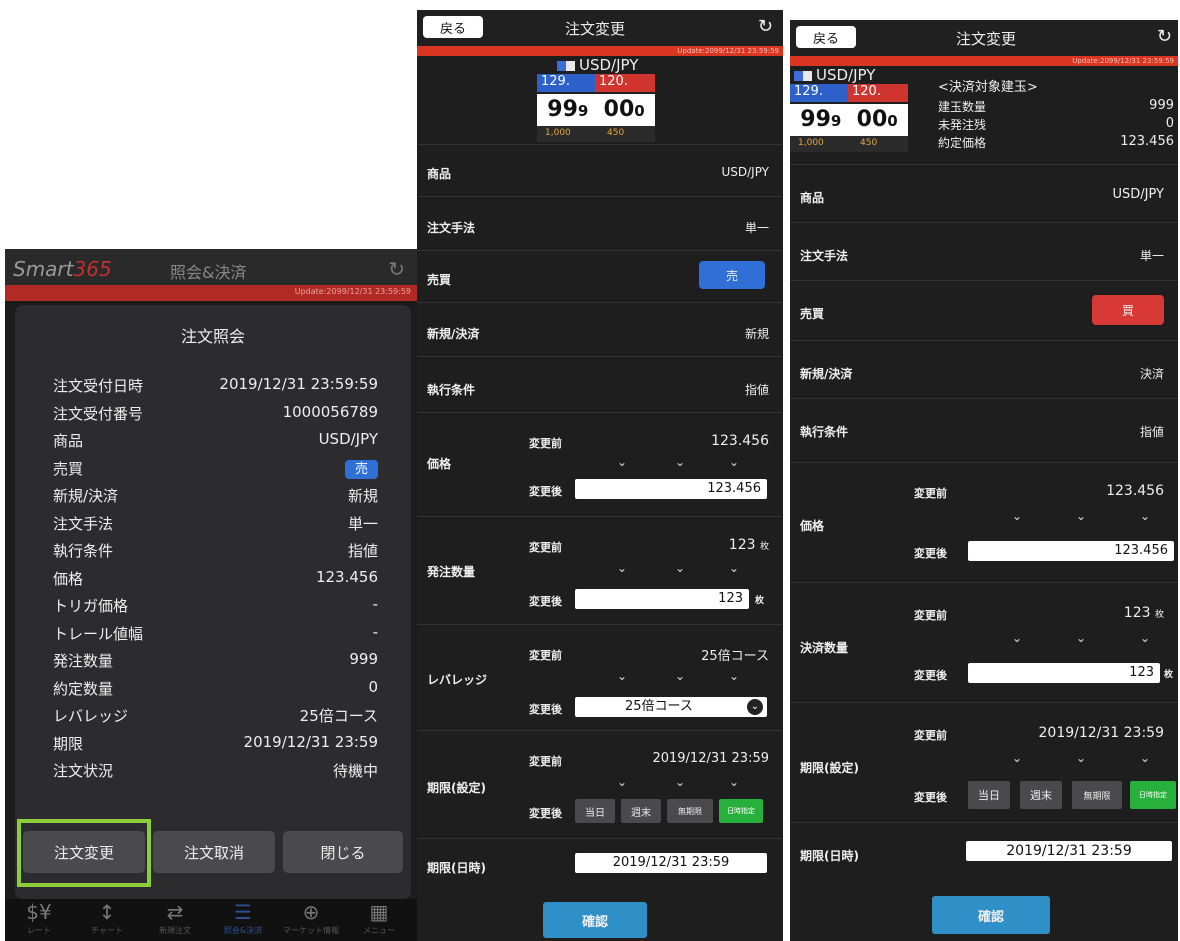 This screenshot has height=941, width=1180. What do you see at coordinates (83, 771) in the screenshot?
I see `inquiry-row-label: 注文状況` at bounding box center [83, 771].